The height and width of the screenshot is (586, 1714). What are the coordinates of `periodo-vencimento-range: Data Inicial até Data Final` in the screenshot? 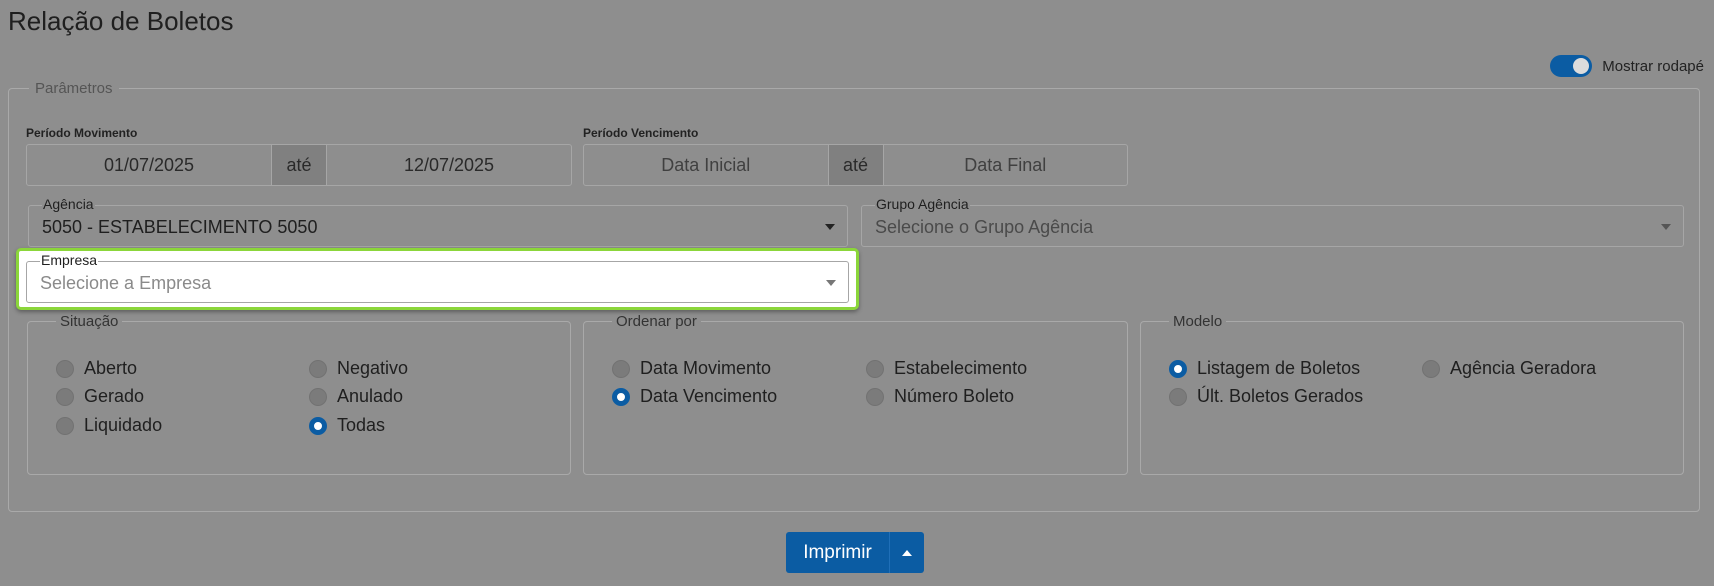 It's located at (855, 165).